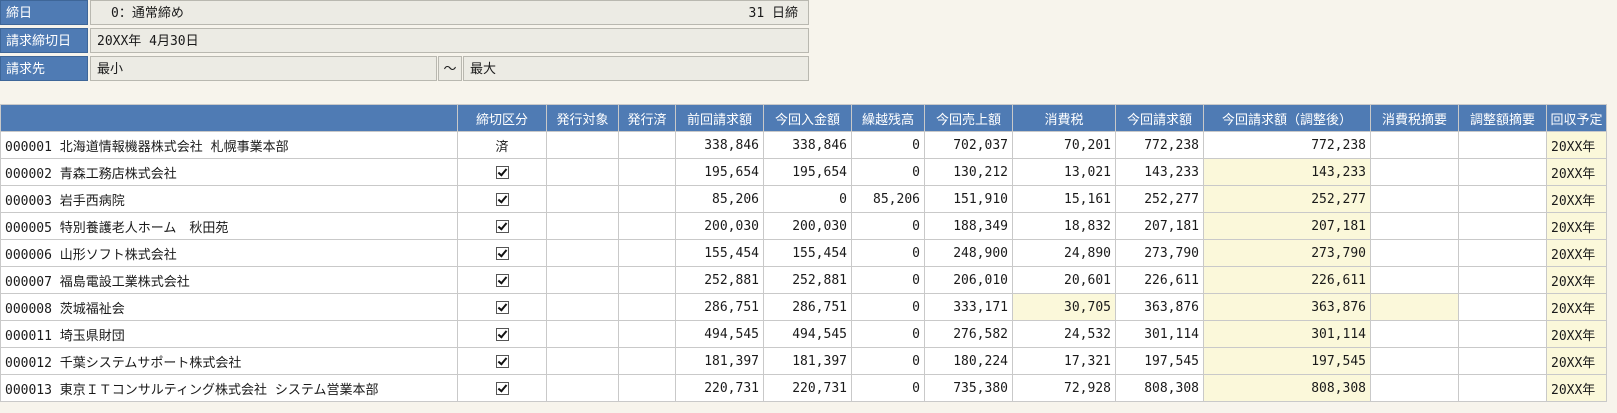  Describe the element at coordinates (1064, 199) in the screenshot. I see `tax-cell: 15,161` at that location.